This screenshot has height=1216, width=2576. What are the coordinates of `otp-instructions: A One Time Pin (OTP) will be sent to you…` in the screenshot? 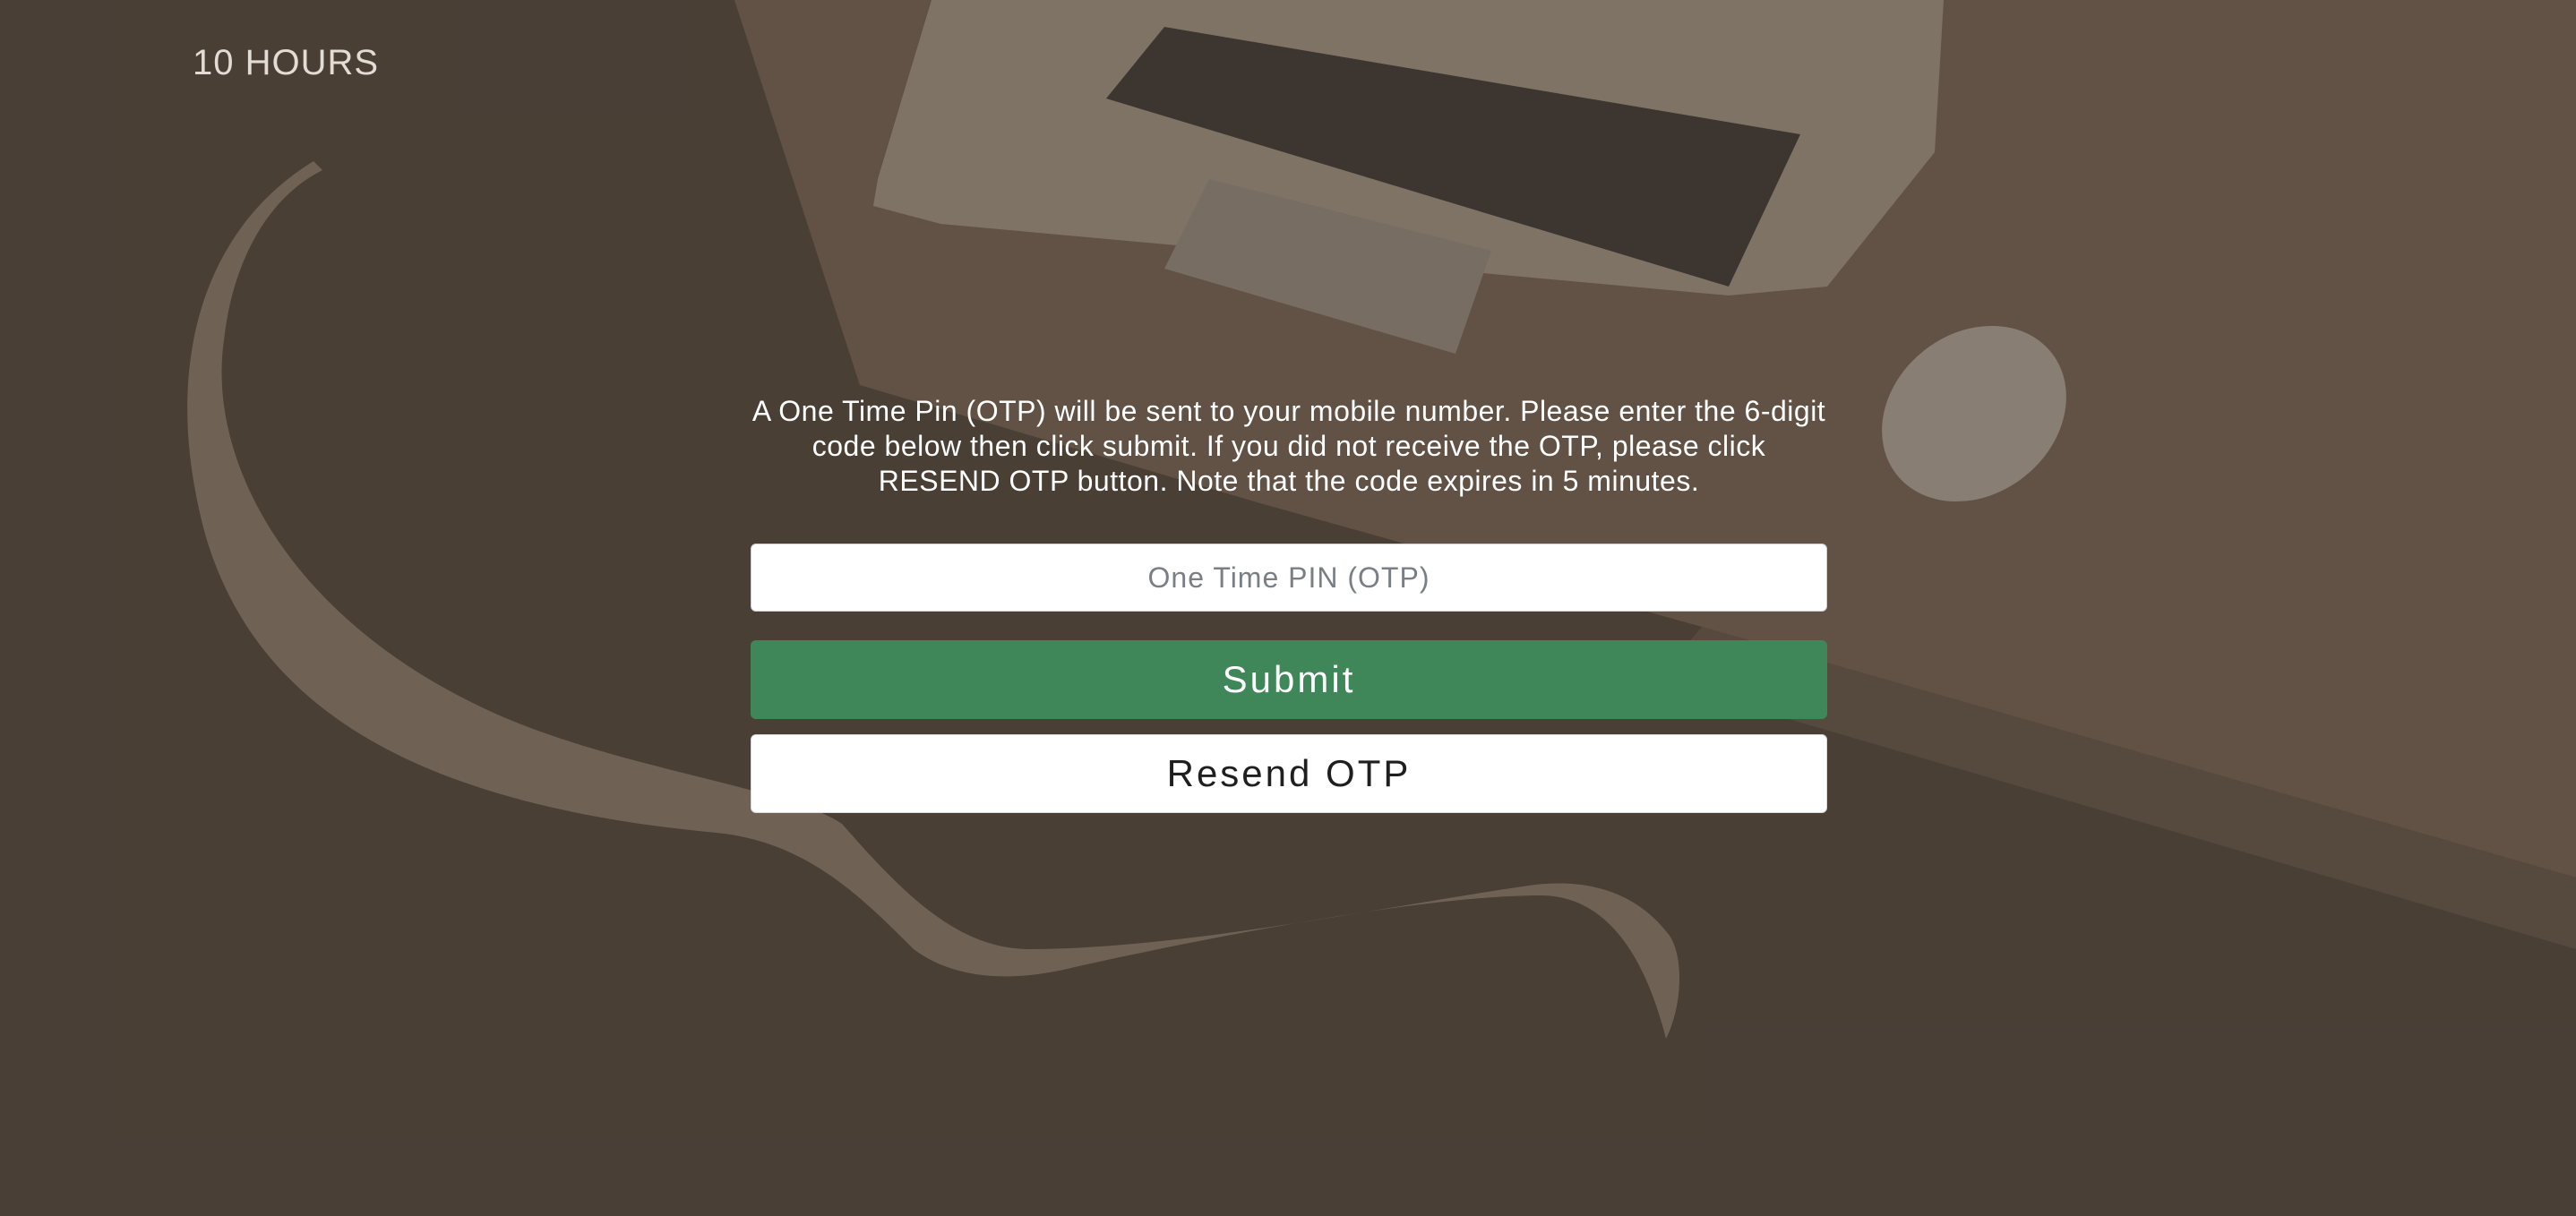 It's located at (1288, 446).